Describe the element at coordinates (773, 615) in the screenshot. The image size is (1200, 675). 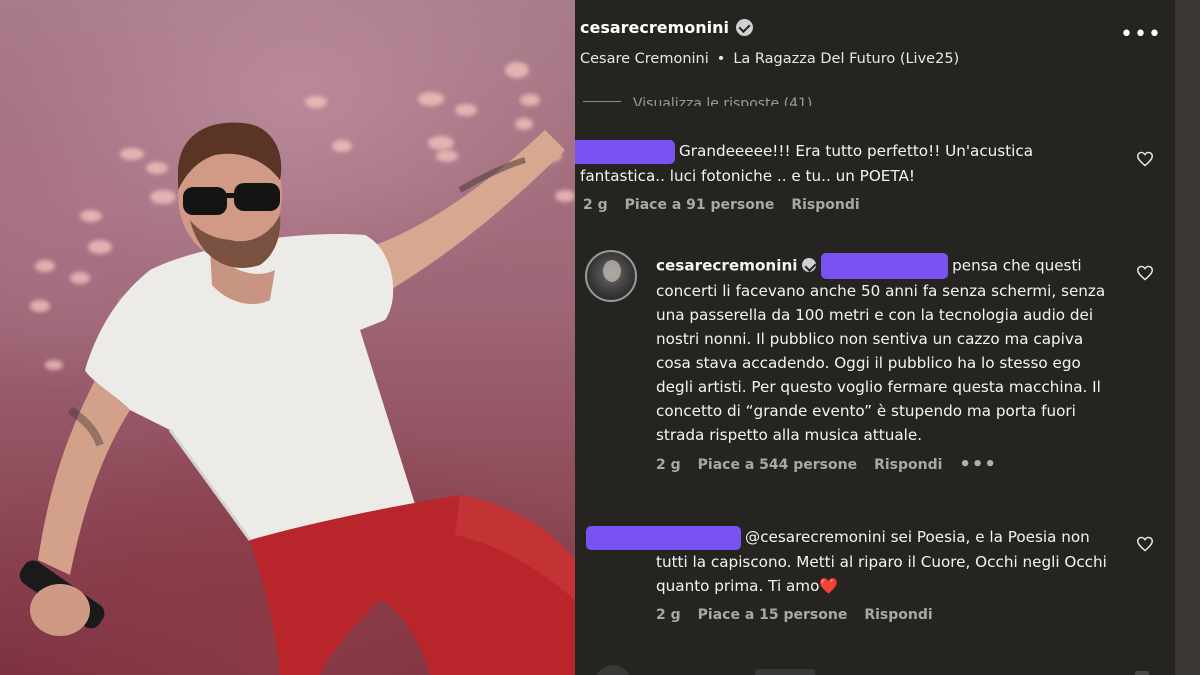
I see `comment-likes: Piace a 15 persone` at that location.